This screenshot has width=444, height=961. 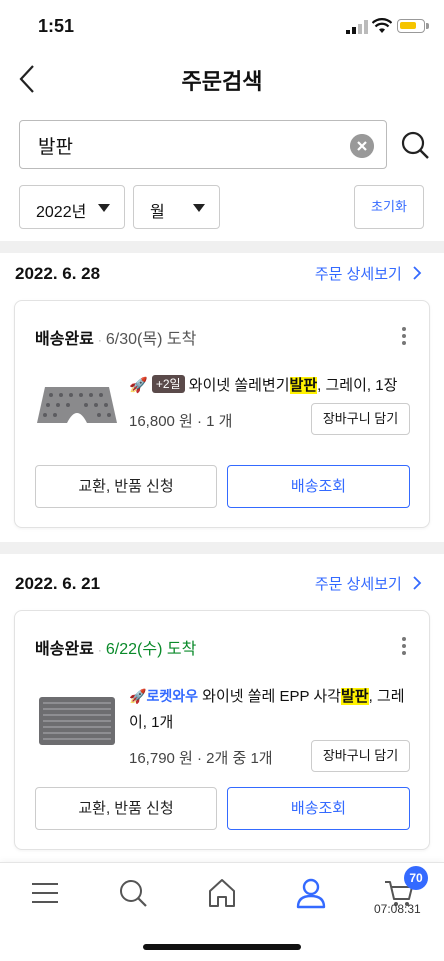 What do you see at coordinates (45, 893) in the screenshot?
I see `menu-icon` at bounding box center [45, 893].